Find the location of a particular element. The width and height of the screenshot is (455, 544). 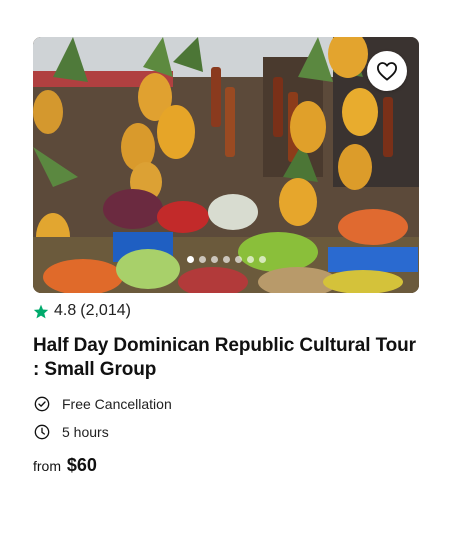

heart-outline-icon is located at coordinates (386, 71).